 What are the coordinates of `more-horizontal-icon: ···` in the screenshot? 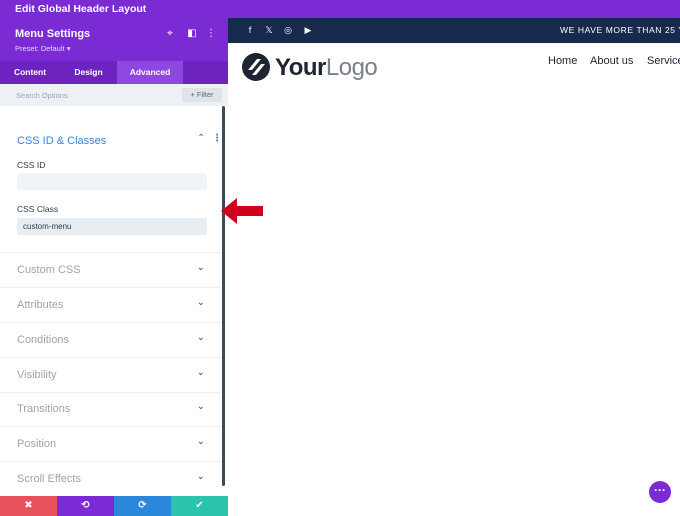 It's located at (660, 490).